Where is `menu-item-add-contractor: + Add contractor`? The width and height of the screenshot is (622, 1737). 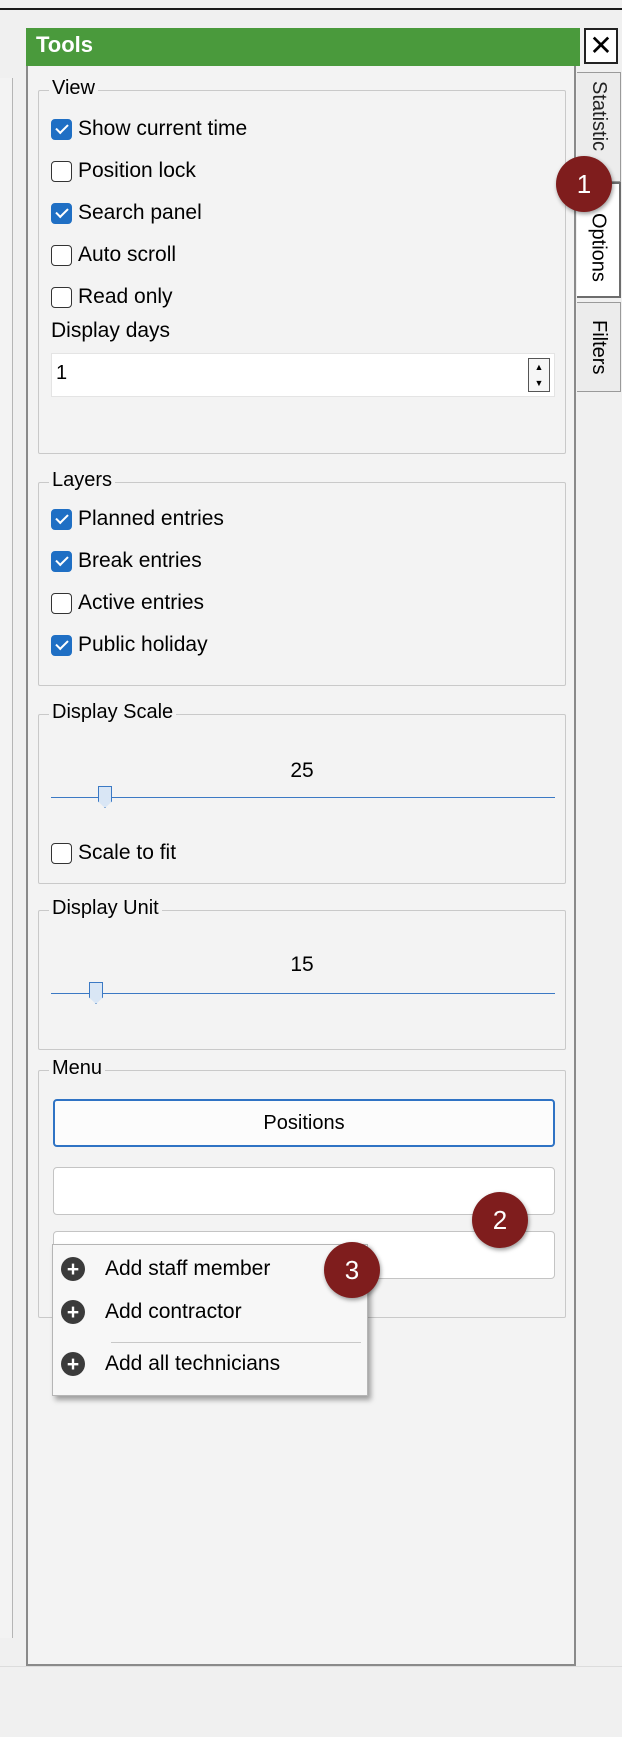
menu-item-add-contractor: + Add contractor is located at coordinates (151, 1312).